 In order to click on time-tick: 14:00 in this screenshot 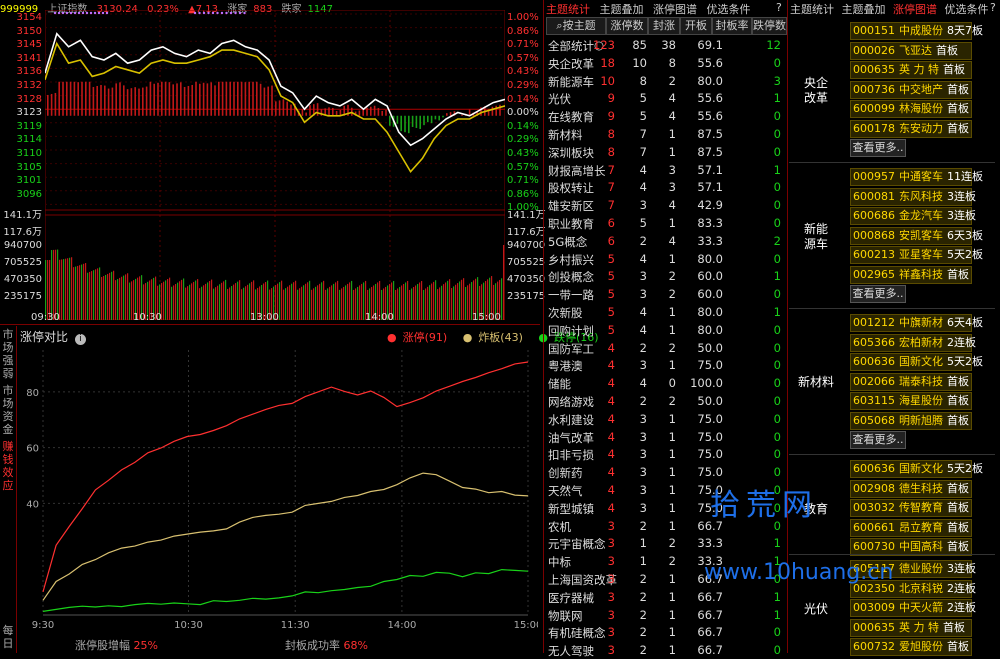, I will do `click(379, 317)`.